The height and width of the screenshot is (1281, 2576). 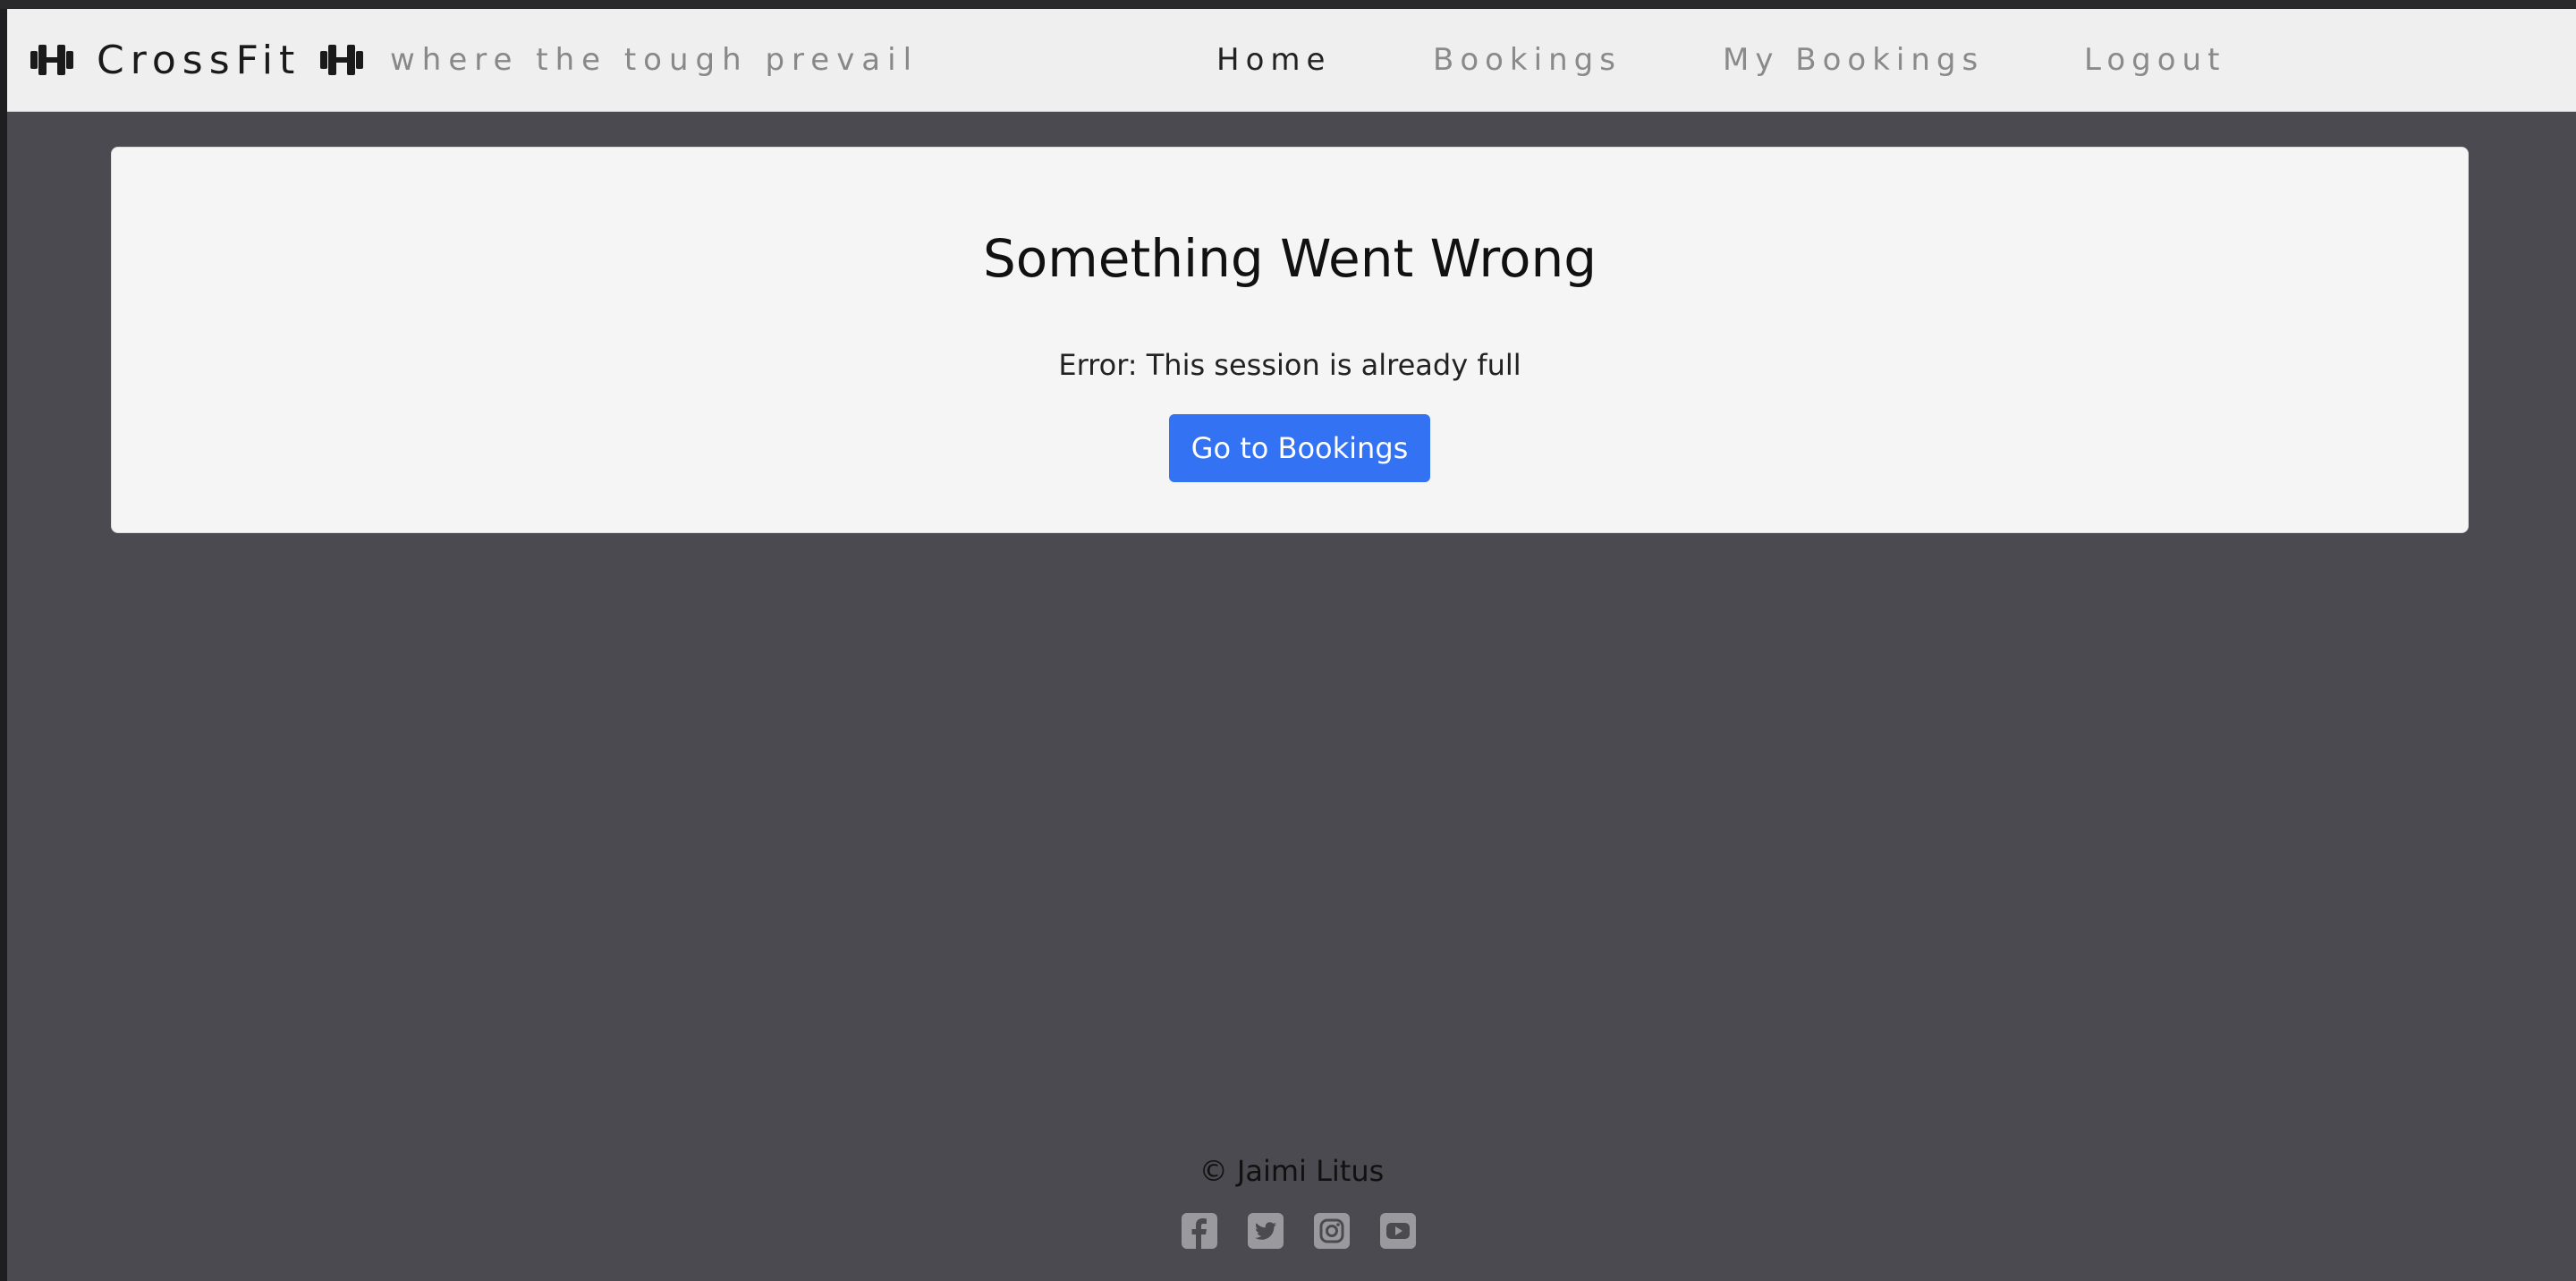 I want to click on nav-my-bookings: My Bookings, so click(x=1853, y=60).